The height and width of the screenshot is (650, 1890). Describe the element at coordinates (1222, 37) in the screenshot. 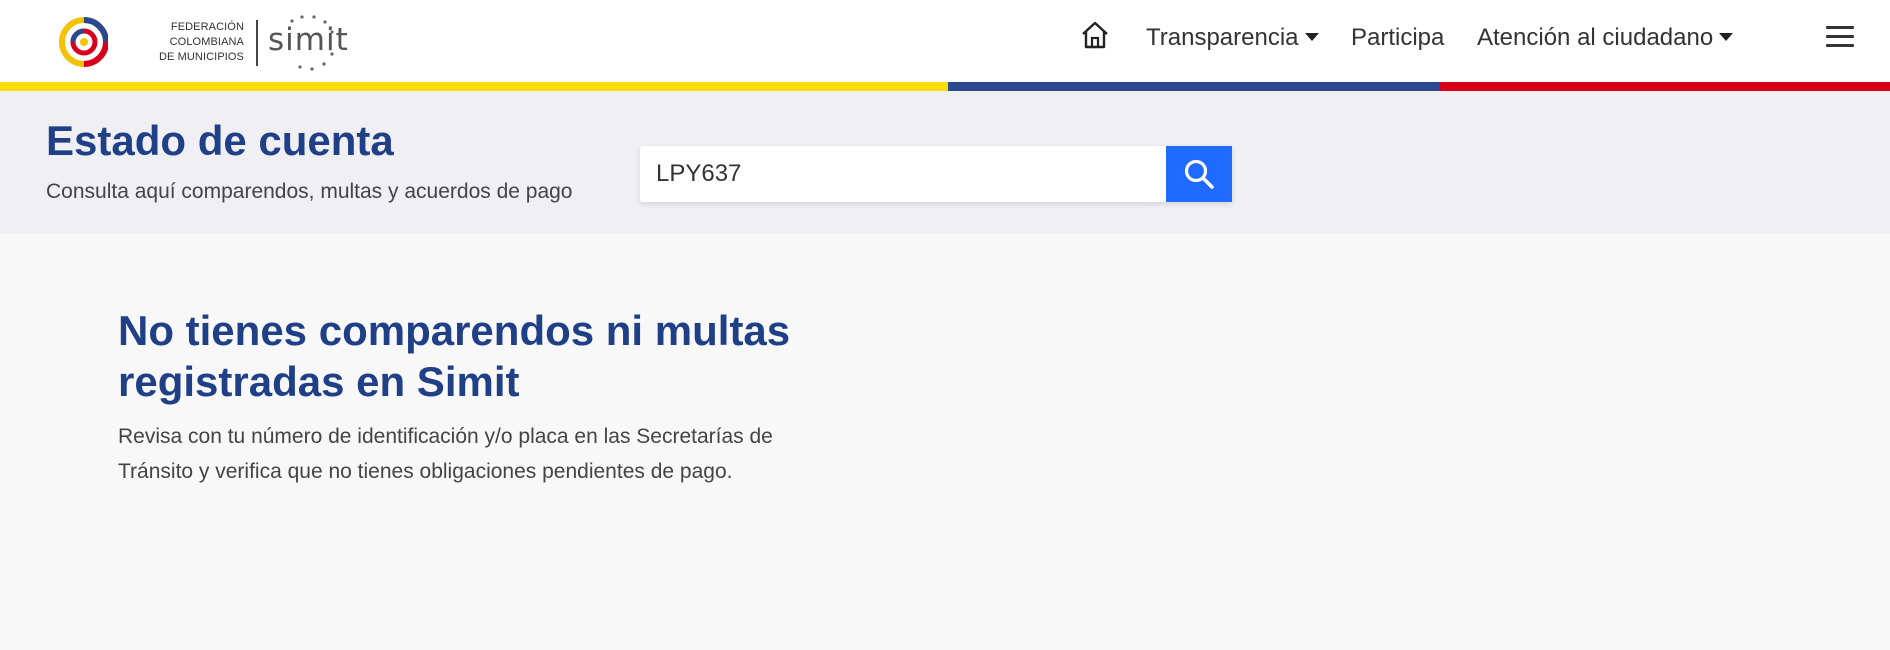

I see `nav-transparencia-label: Transparencia` at that location.